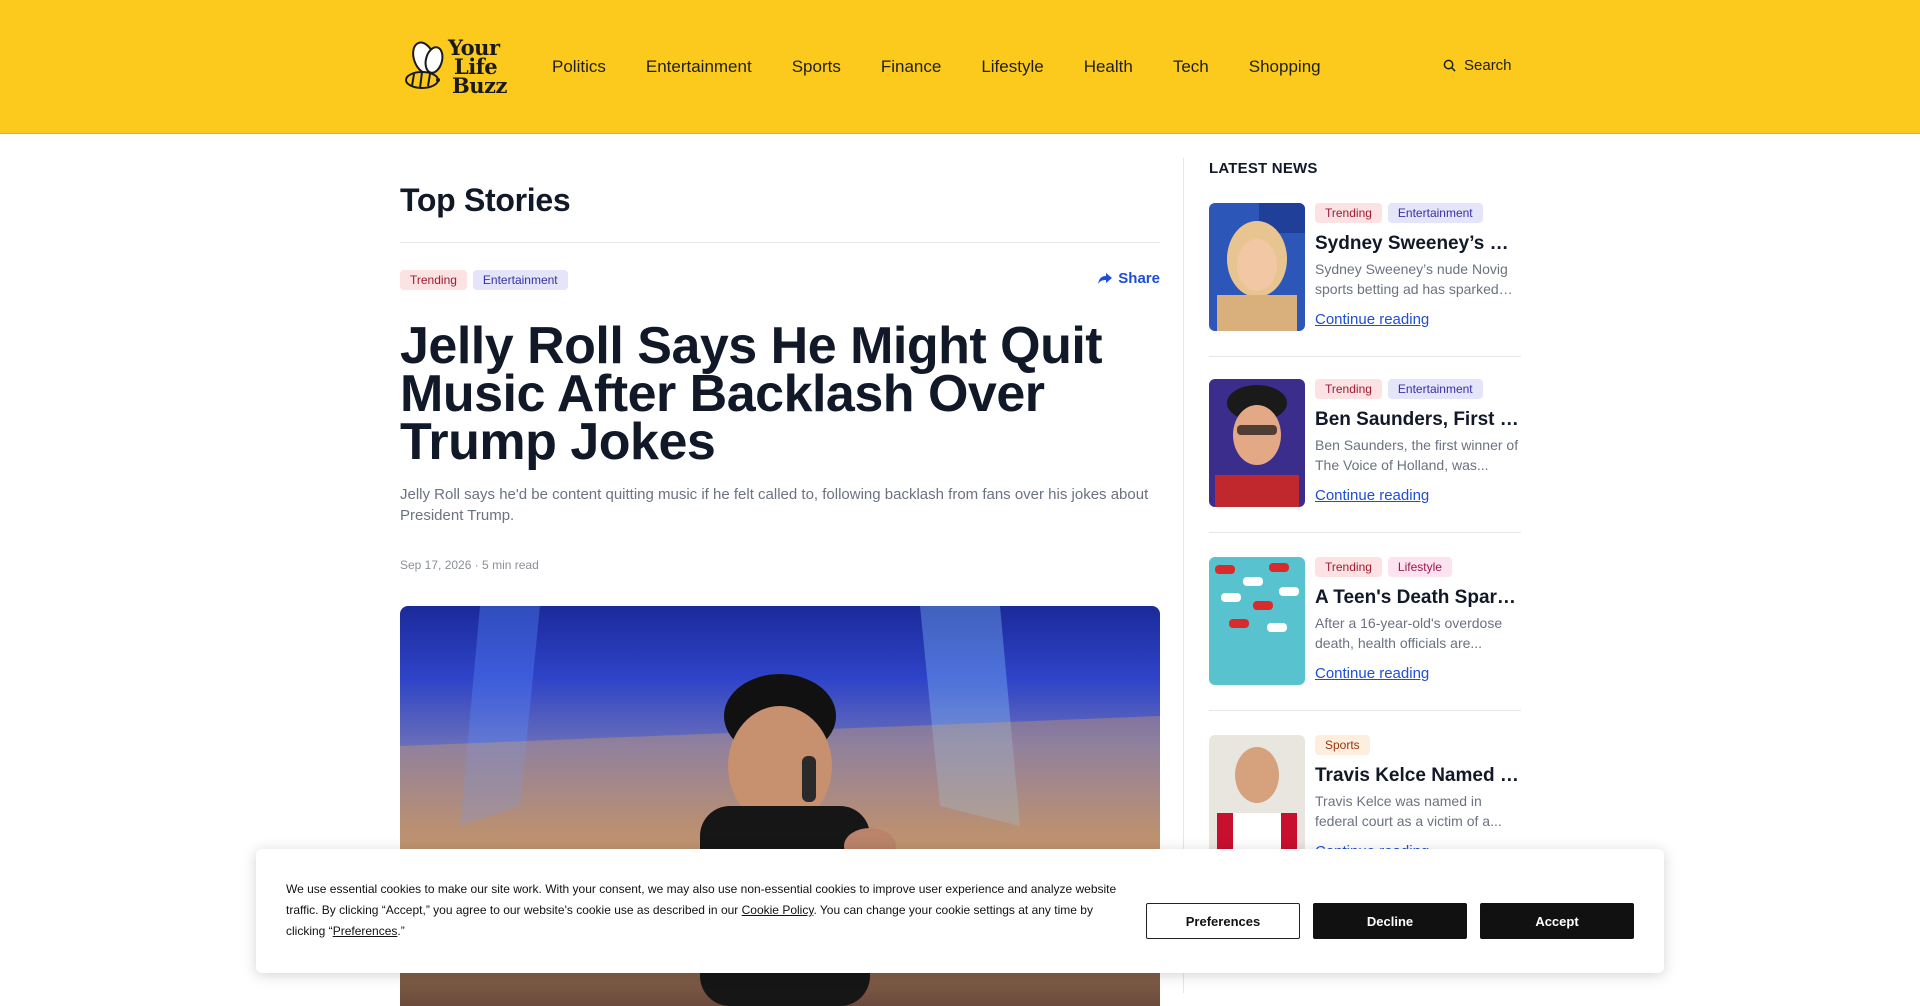  I want to click on section-title: Top Stories, so click(485, 200).